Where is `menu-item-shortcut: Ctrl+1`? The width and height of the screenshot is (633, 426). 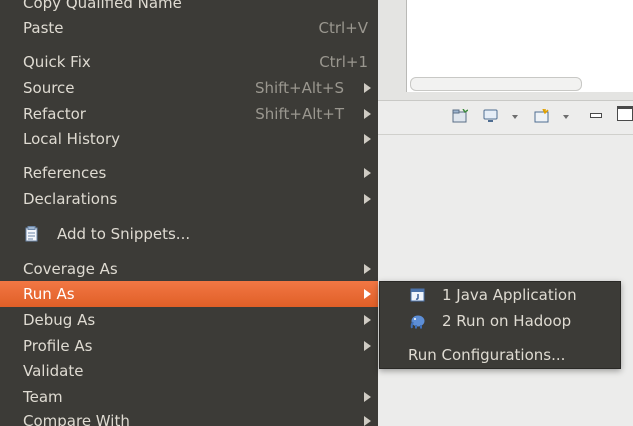 menu-item-shortcut: Ctrl+1 is located at coordinates (343, 62).